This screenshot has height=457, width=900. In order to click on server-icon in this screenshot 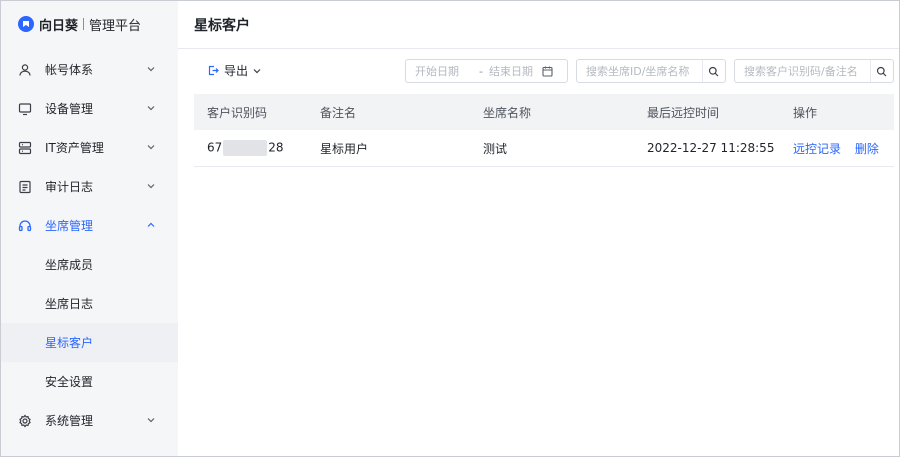, I will do `click(25, 148)`.